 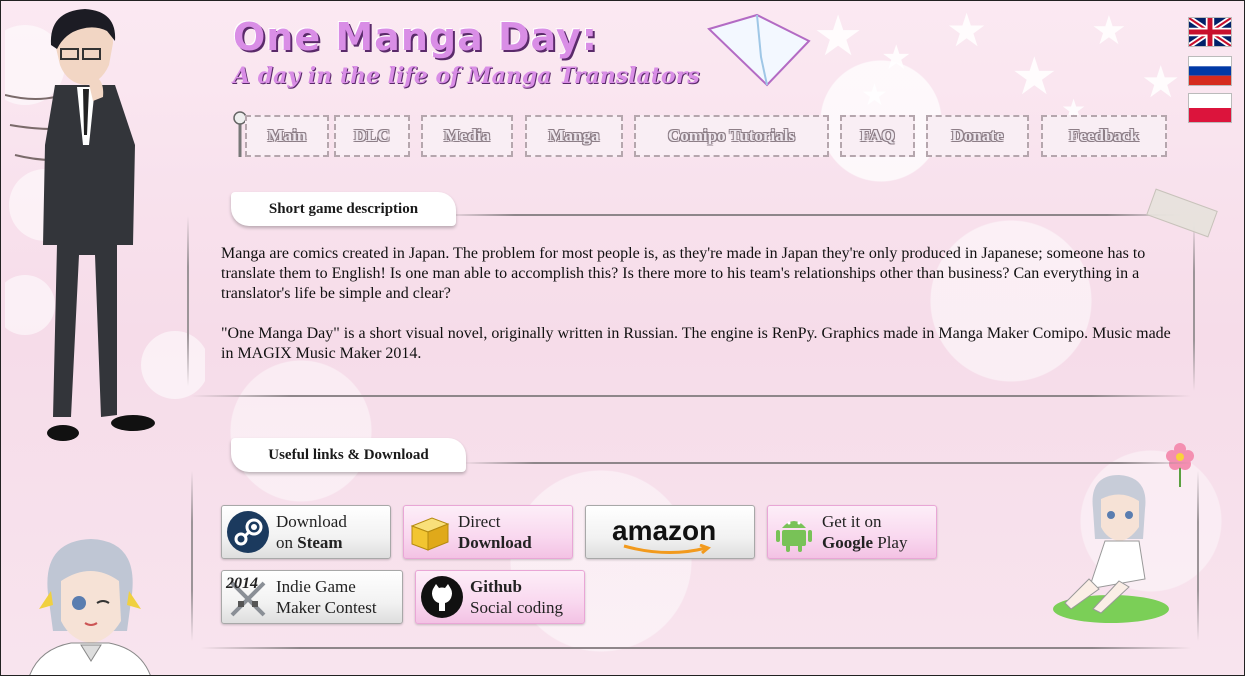 What do you see at coordinates (242, 583) in the screenshot?
I see `indie-year-badge: 2014` at bounding box center [242, 583].